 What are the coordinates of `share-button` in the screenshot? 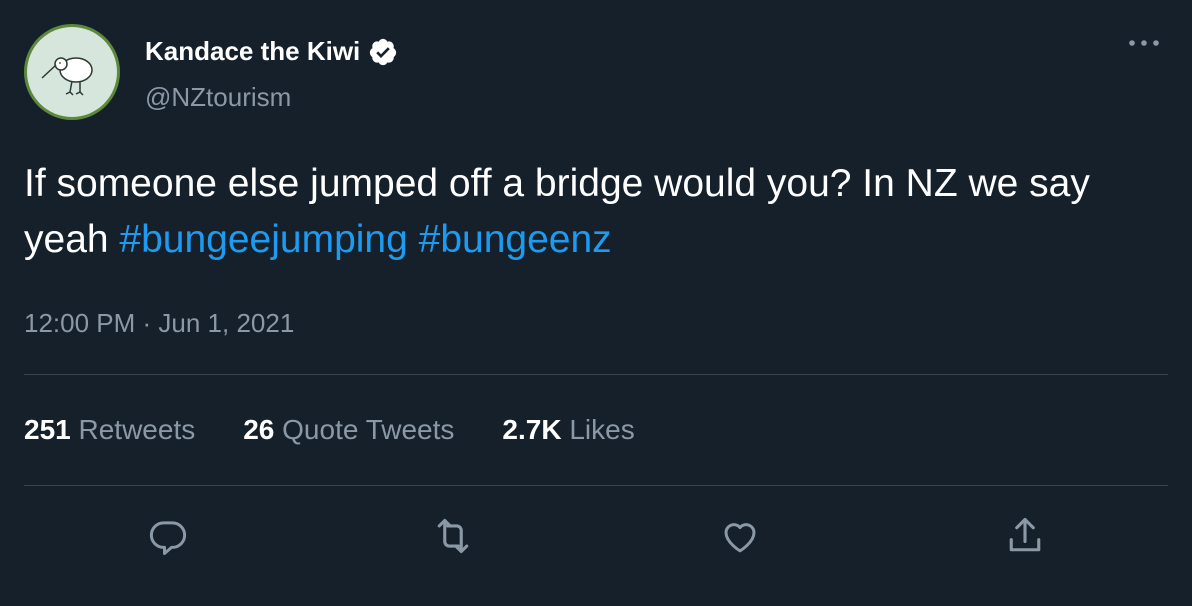 It's located at (1025, 536).